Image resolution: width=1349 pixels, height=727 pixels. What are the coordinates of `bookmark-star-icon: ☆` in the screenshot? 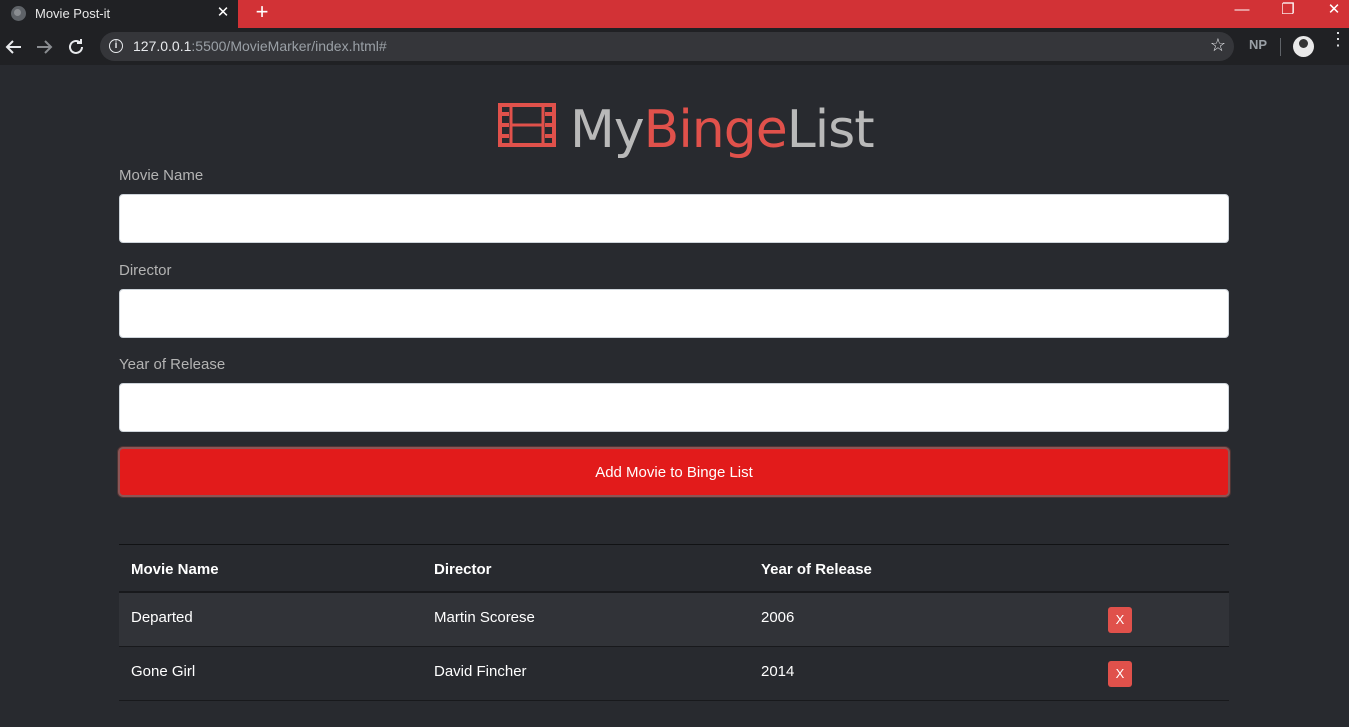 It's located at (1218, 45).